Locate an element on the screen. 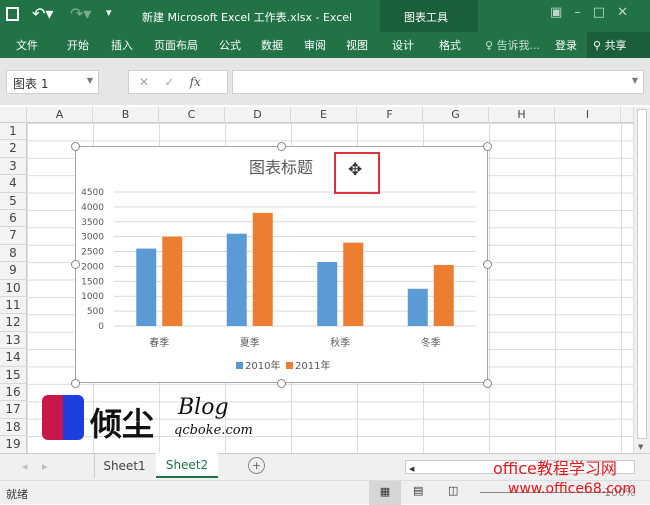 This screenshot has height=505, width=650. status-ready: 就绪 is located at coordinates (17, 494).